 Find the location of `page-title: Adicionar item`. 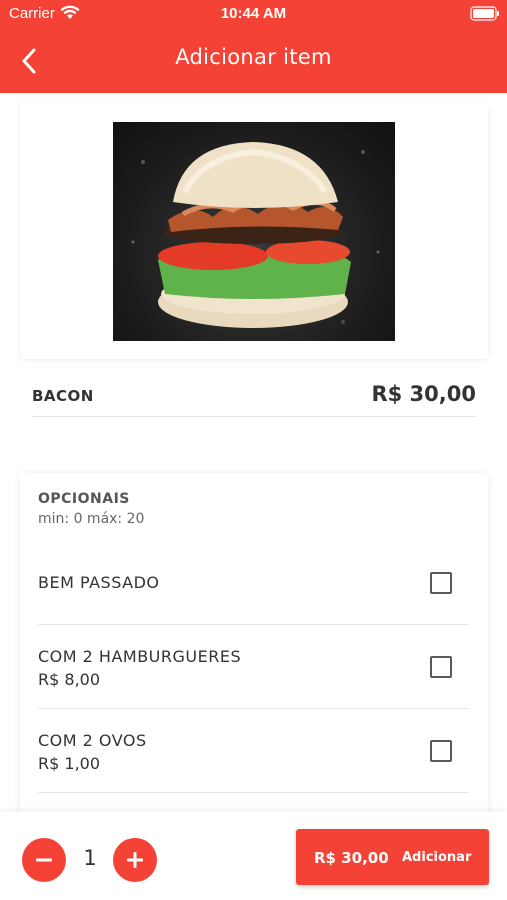

page-title: Adicionar item is located at coordinates (253, 57).